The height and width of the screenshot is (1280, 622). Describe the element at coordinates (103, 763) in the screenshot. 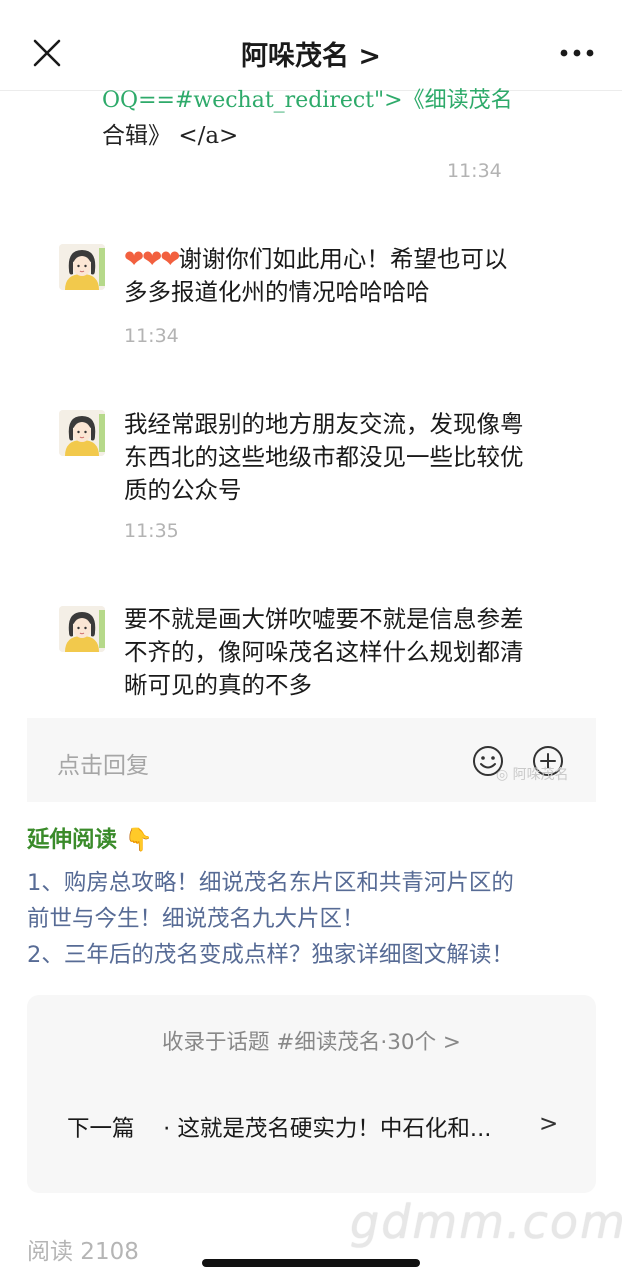

I see `reply-input: 点击回复` at that location.